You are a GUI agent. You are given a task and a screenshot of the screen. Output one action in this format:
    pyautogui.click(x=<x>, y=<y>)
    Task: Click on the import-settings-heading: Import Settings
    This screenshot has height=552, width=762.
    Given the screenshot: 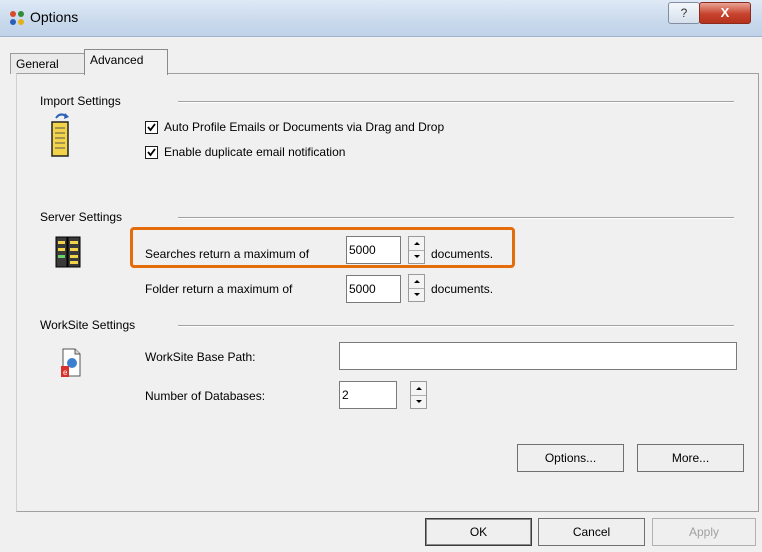 What is the action you would take?
    pyautogui.click(x=80, y=101)
    